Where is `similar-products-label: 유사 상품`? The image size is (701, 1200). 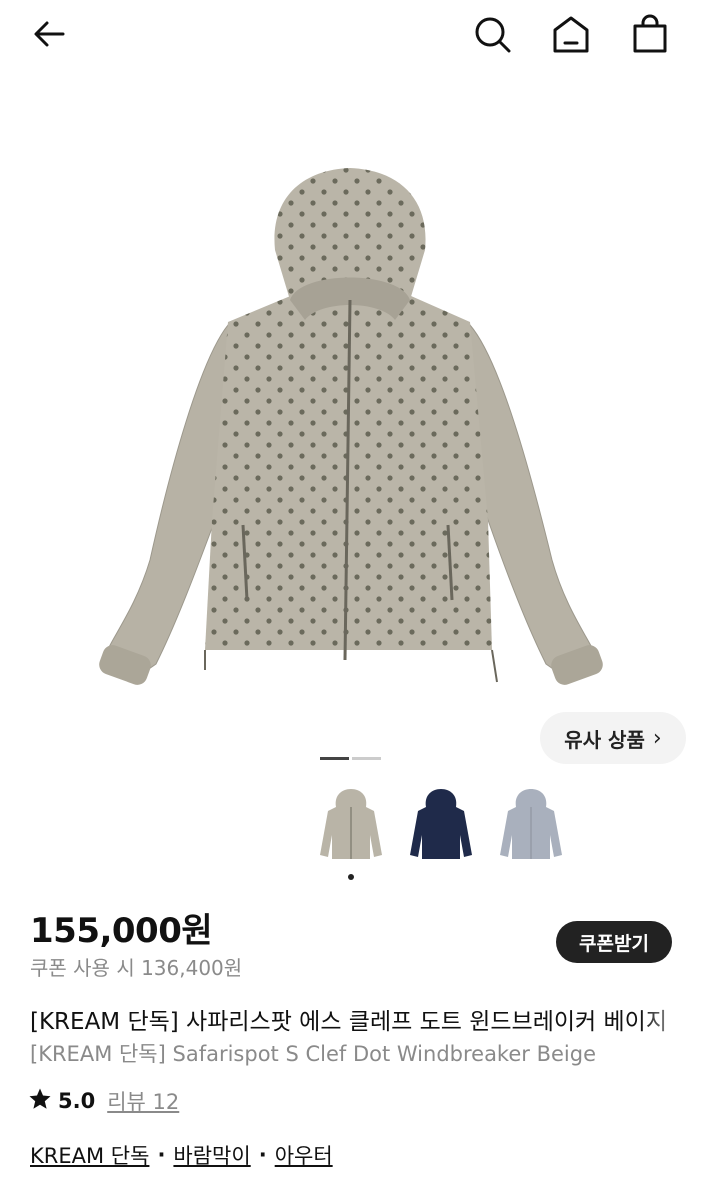 similar-products-label: 유사 상품 is located at coordinates (604, 739).